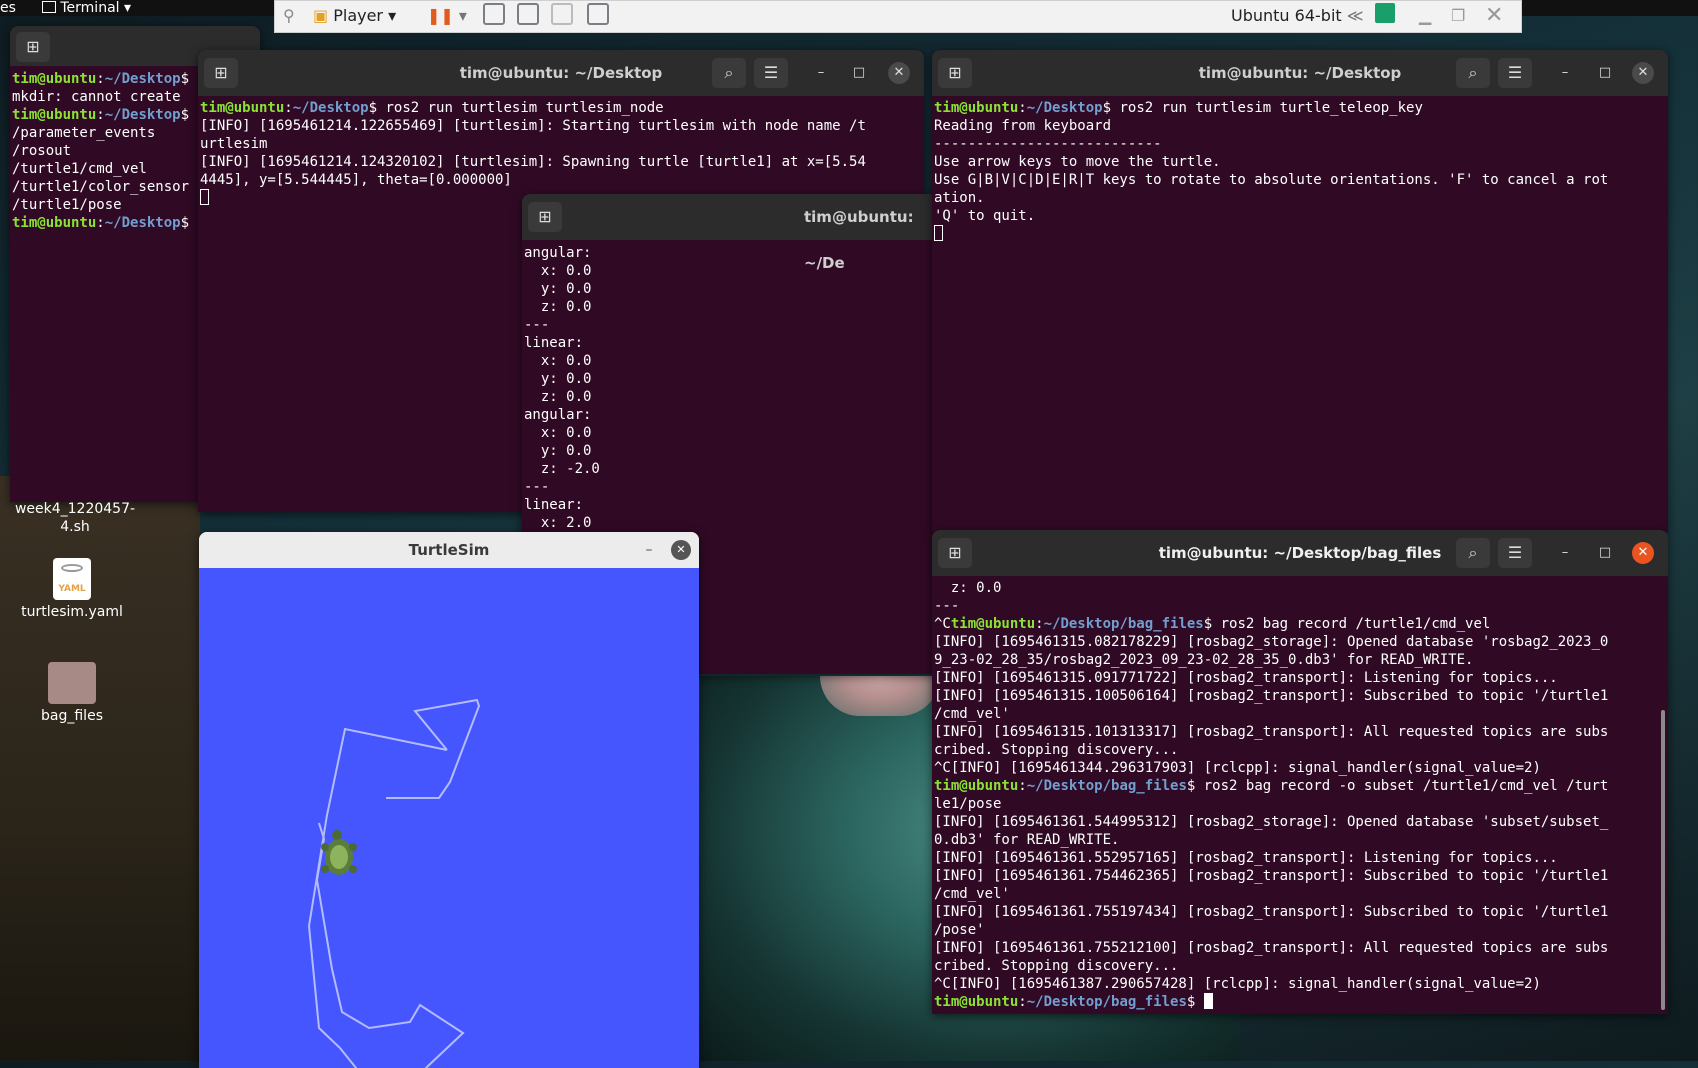 The height and width of the screenshot is (1068, 1698). Describe the element at coordinates (1267, 108) in the screenshot. I see `command-text: ros2 run turtlesim turtle_teleop_key` at that location.